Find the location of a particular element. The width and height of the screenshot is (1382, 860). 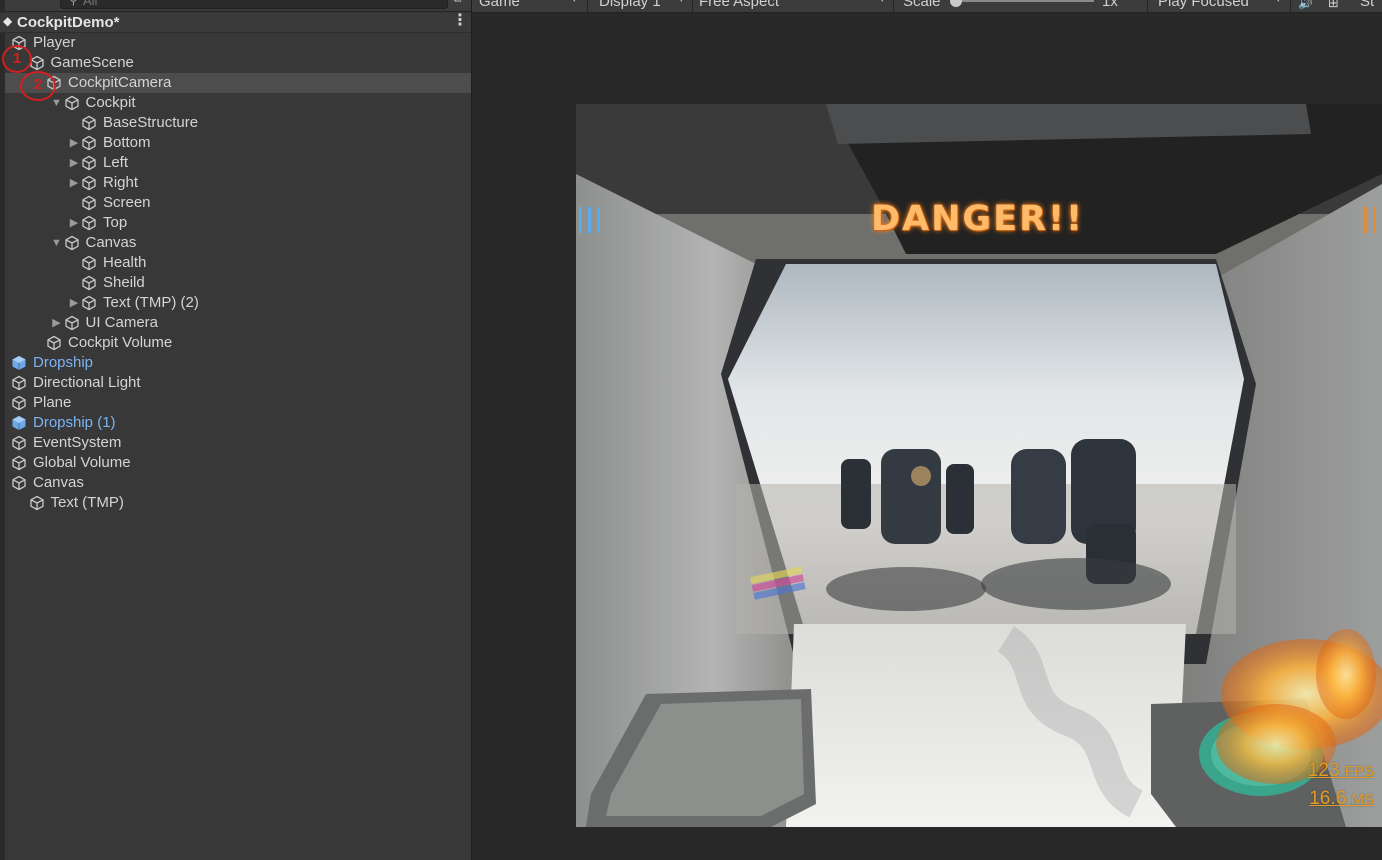

hierarchy-item-plane: Plane is located at coordinates (238, 403).